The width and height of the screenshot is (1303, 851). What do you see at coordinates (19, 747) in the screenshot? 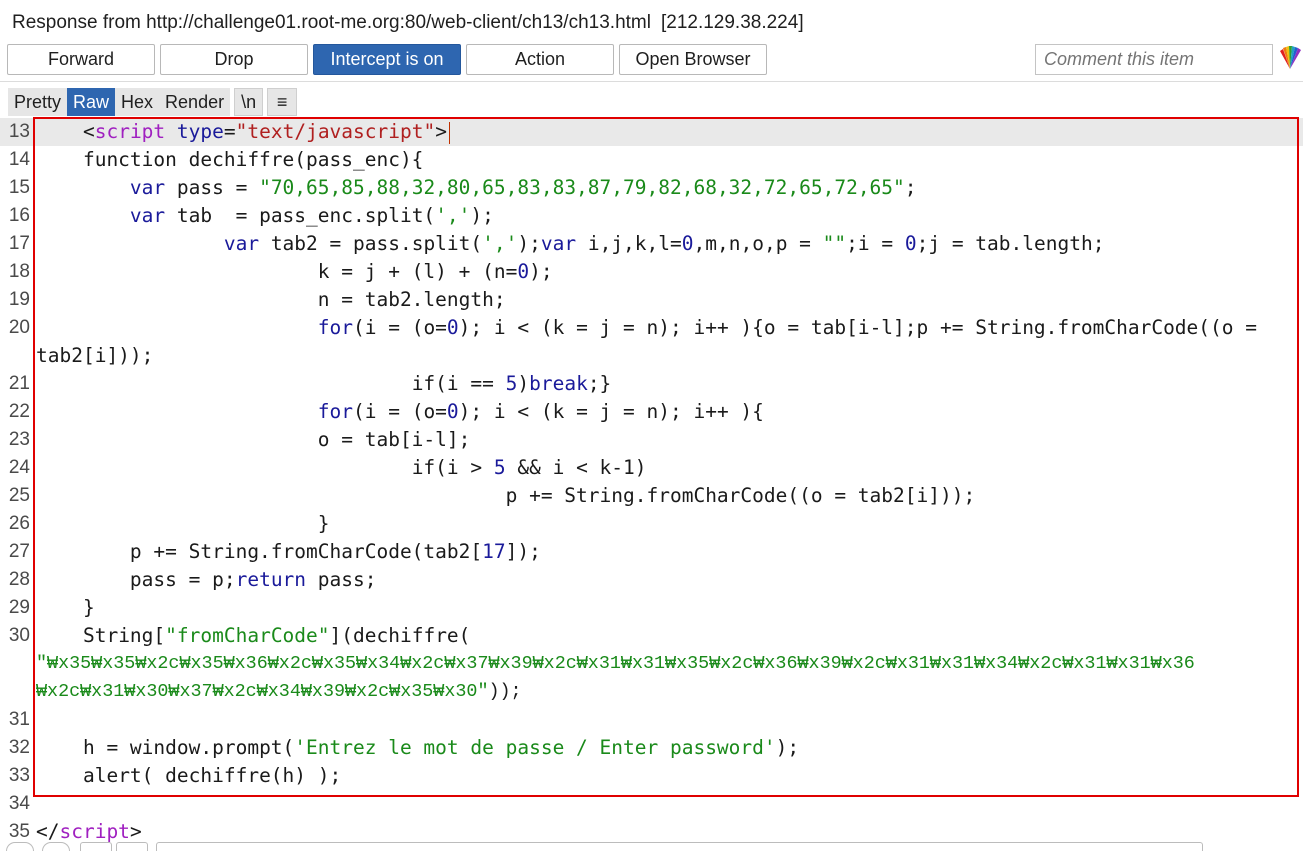
I see `line-number: 32` at bounding box center [19, 747].